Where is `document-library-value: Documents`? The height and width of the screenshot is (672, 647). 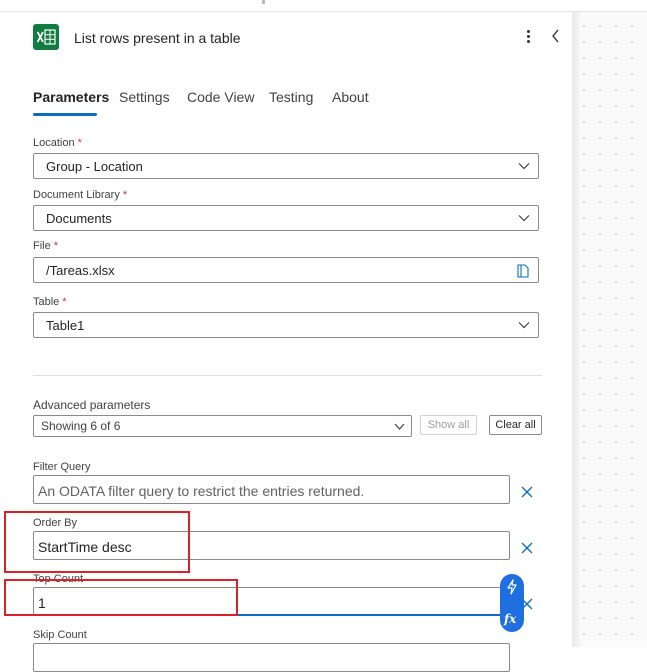 document-library-value: Documents is located at coordinates (79, 218).